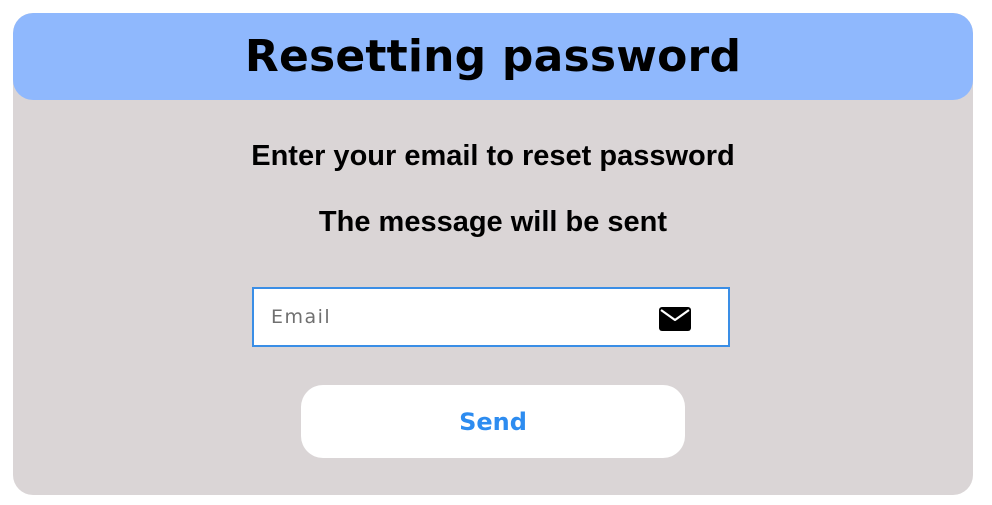  I want to click on page-title: Resetting password, so click(493, 56).